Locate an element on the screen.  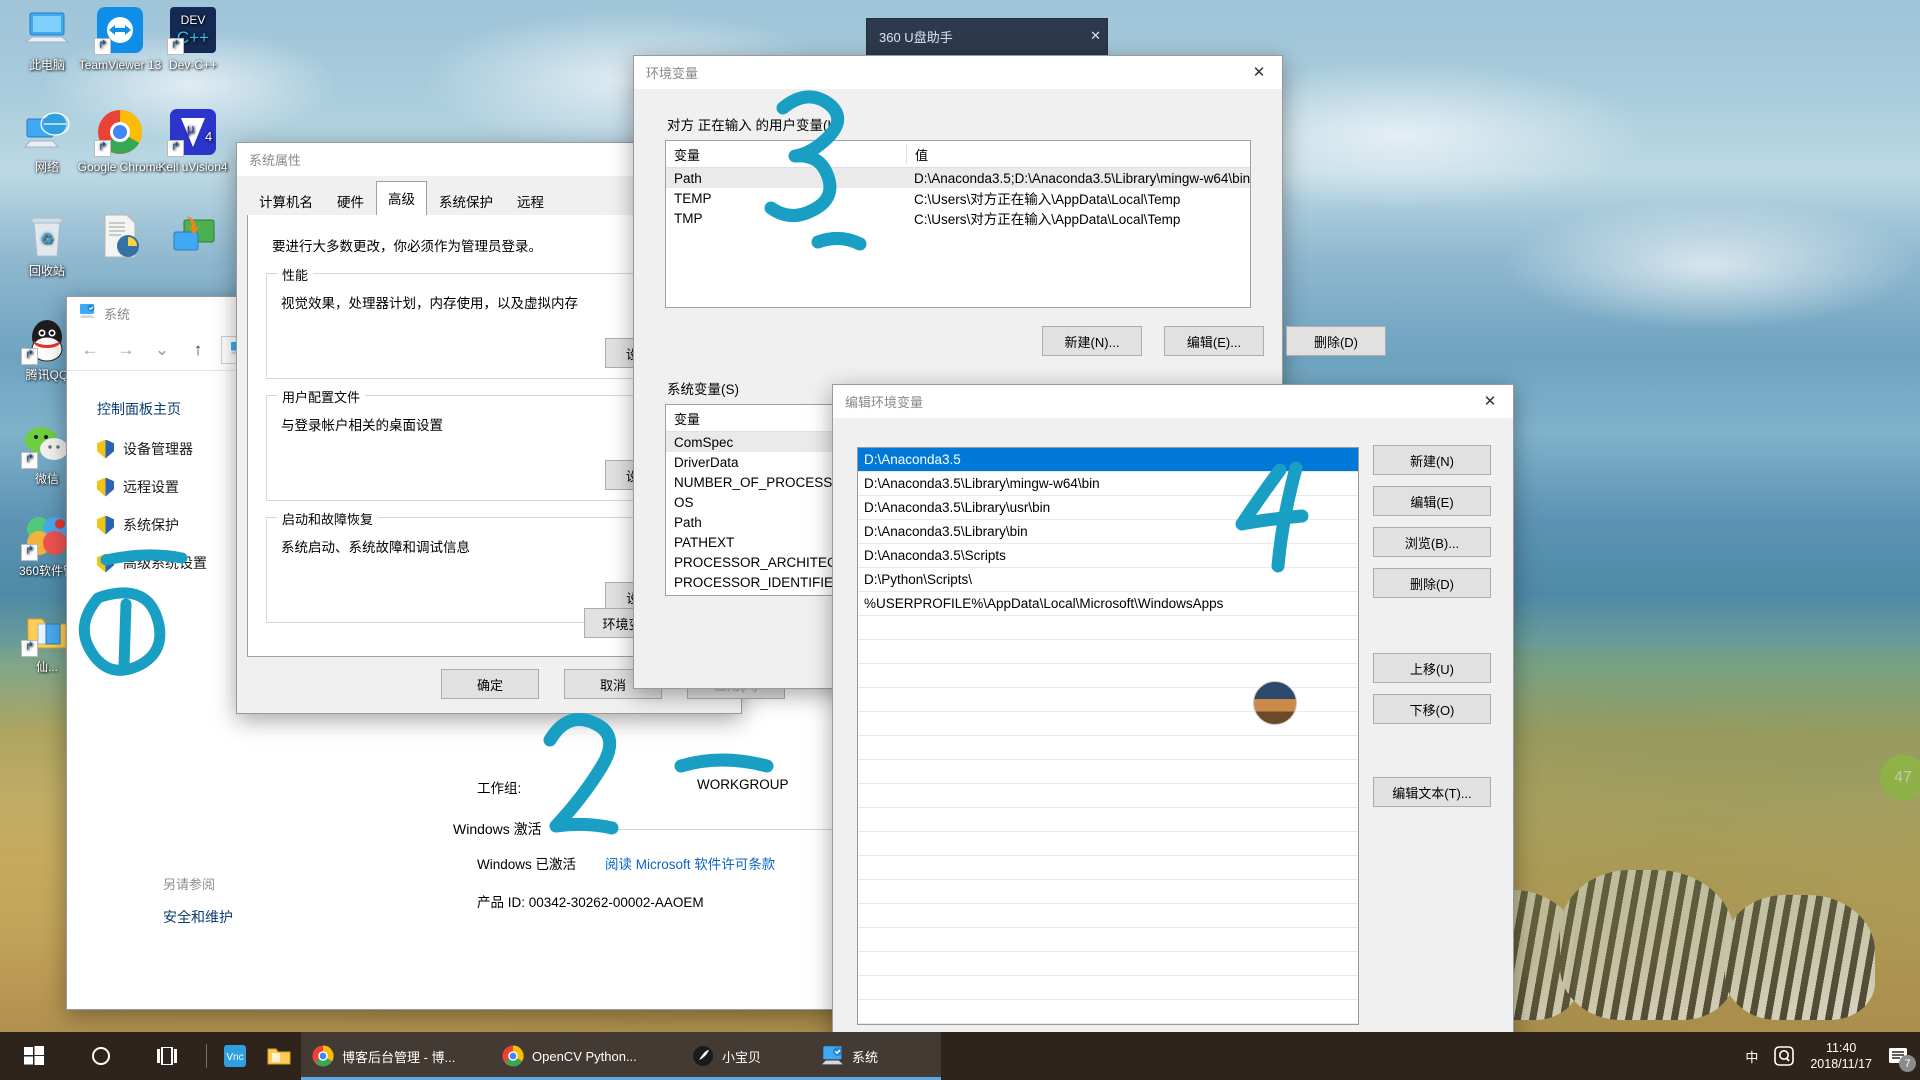
shield-icon is located at coordinates (105, 449).